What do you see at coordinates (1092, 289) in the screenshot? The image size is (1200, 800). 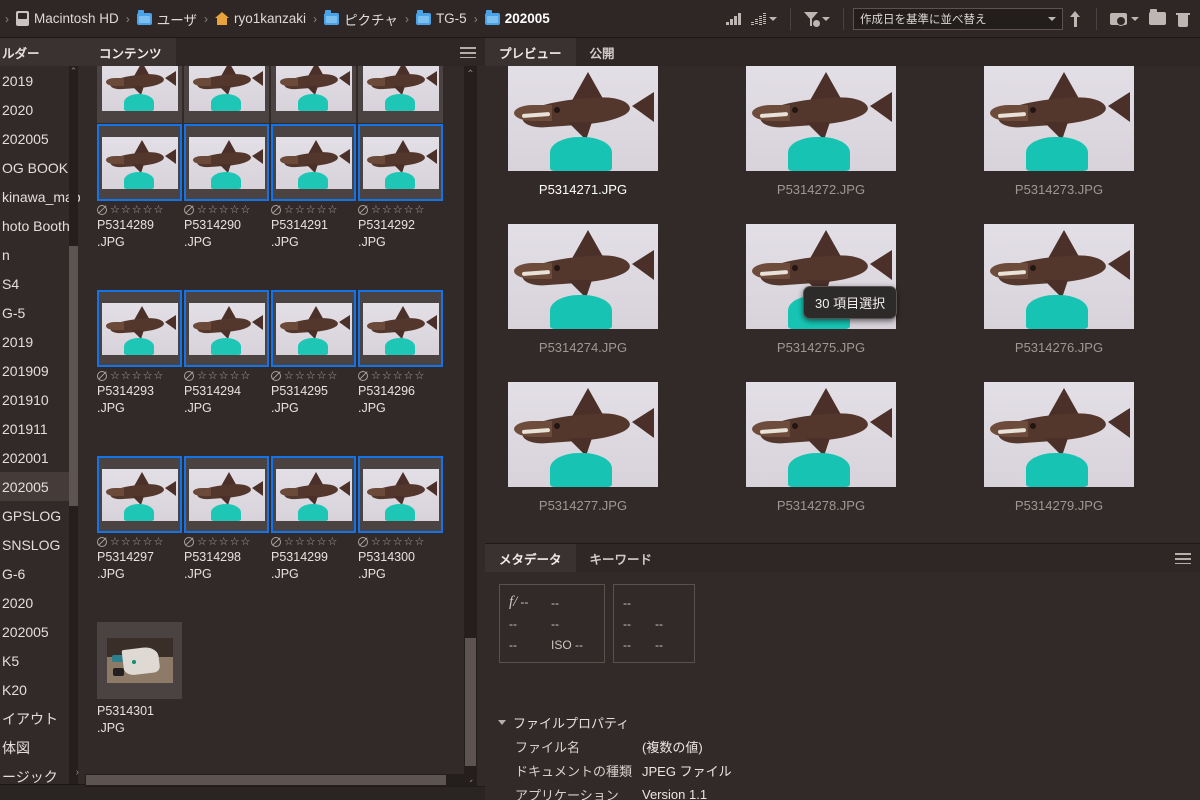 I see `preview-cell: P5314276.JPG` at bounding box center [1092, 289].